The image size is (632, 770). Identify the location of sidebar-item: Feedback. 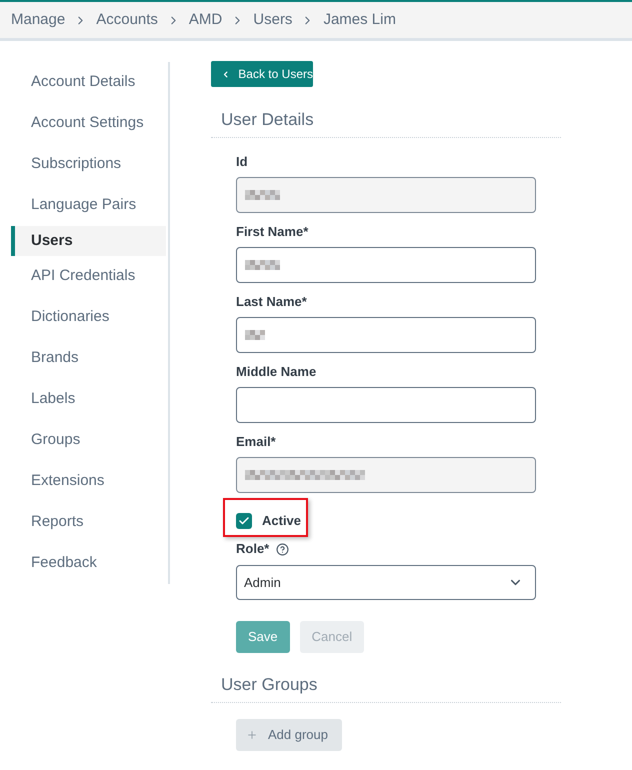
(88, 563).